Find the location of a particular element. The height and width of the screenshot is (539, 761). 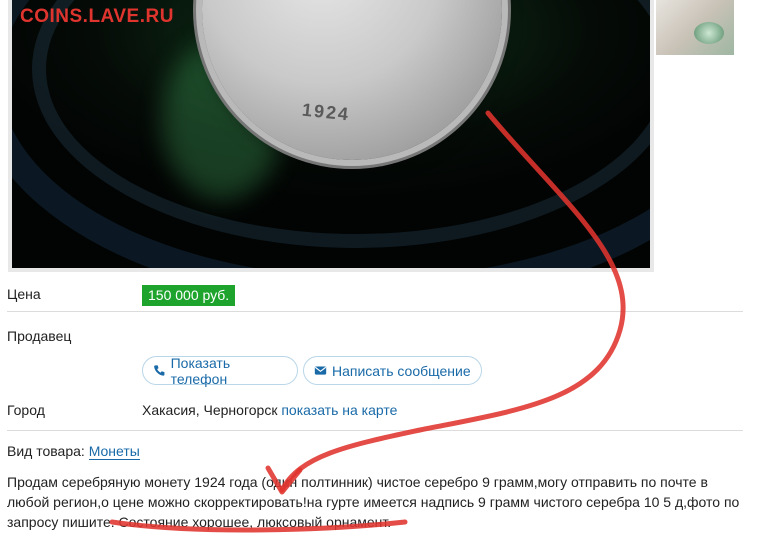

price-label: Цена is located at coordinates (24, 294).